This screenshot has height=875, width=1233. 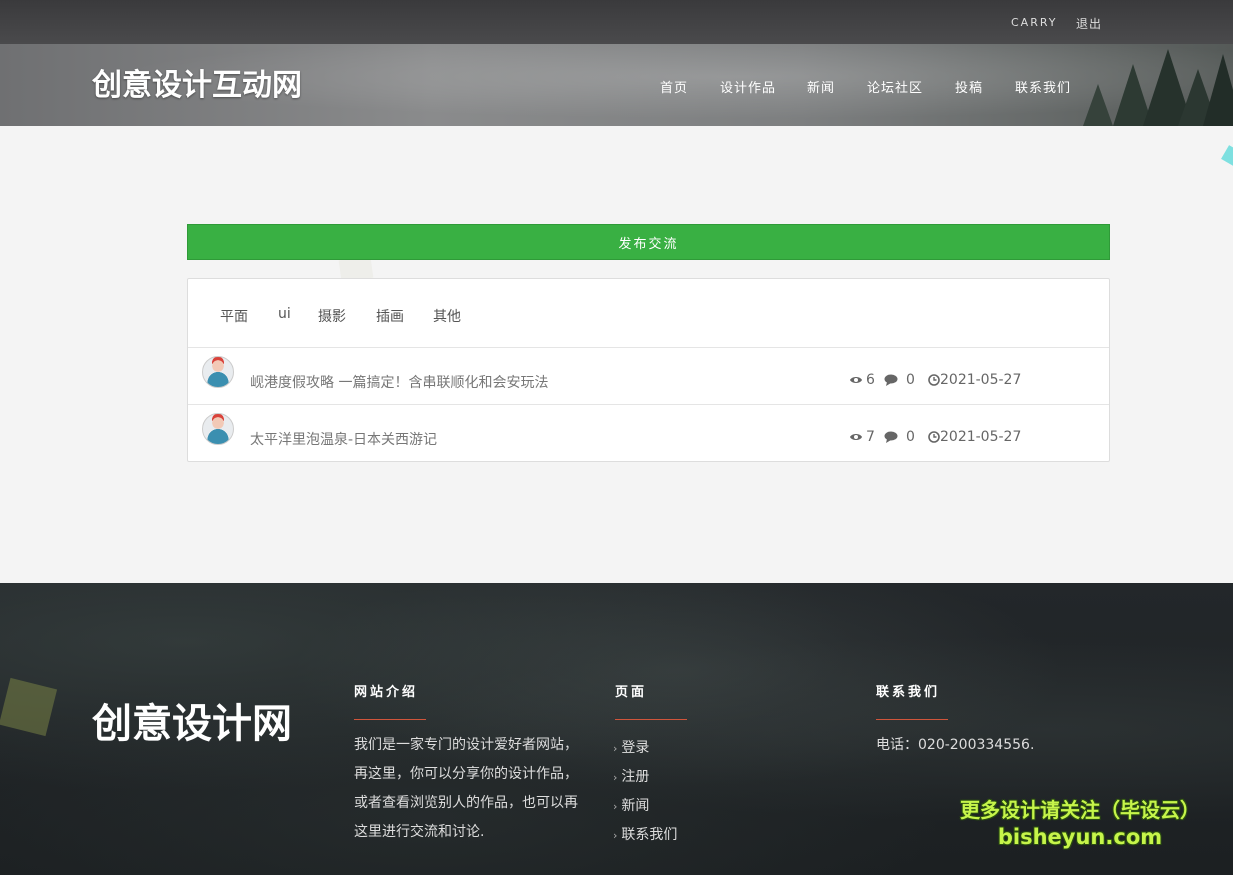 What do you see at coordinates (466, 803) in the screenshot?
I see `about-line: 或者查看浏览别人的作品，也可以再` at bounding box center [466, 803].